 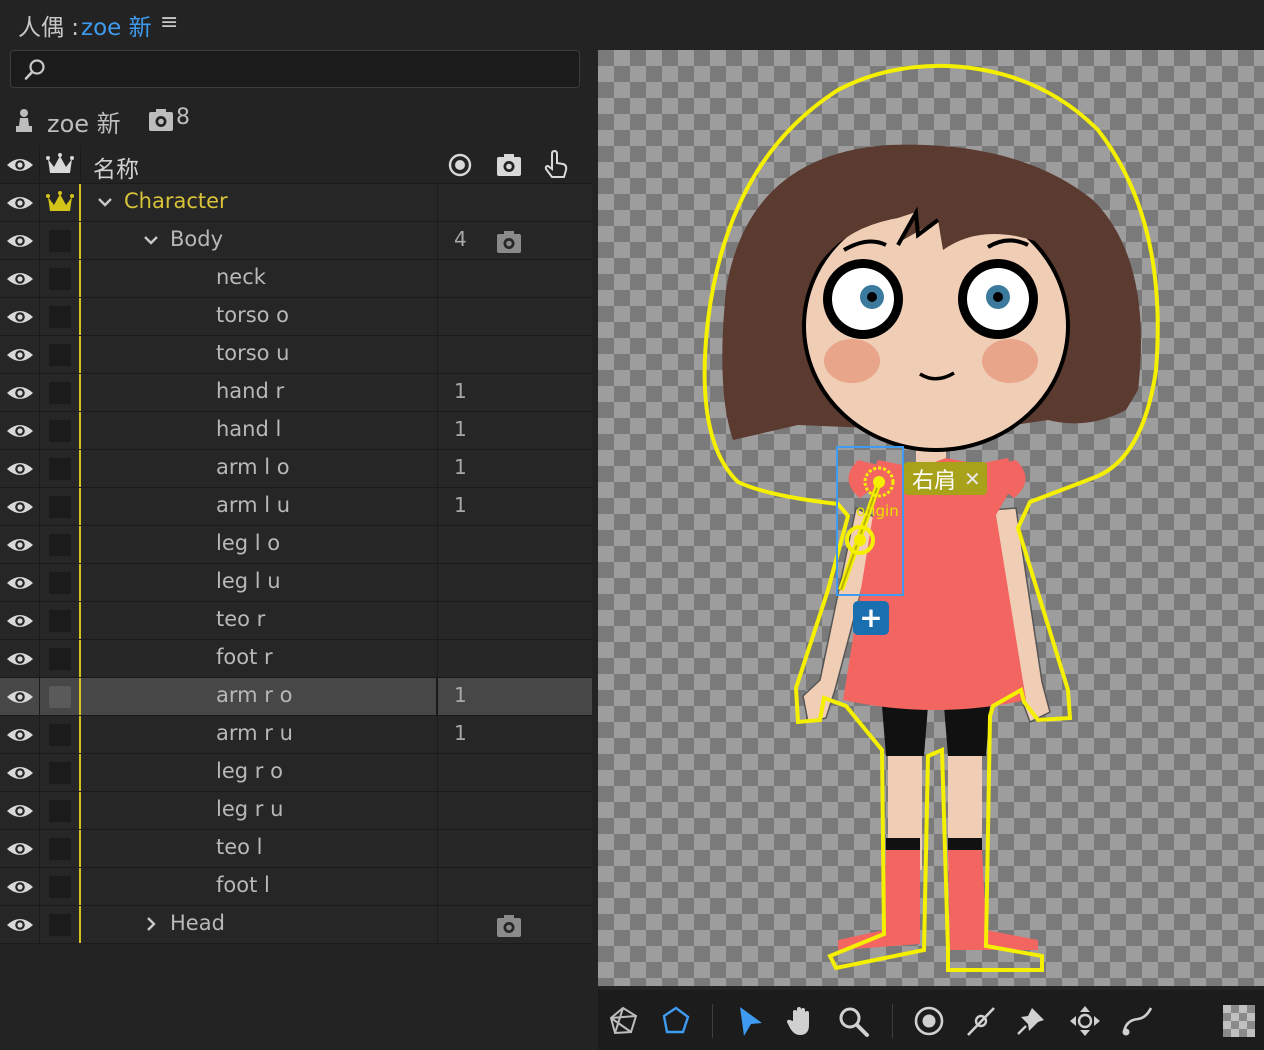 I want to click on layer-name-cell: leg r o, so click(x=259, y=772).